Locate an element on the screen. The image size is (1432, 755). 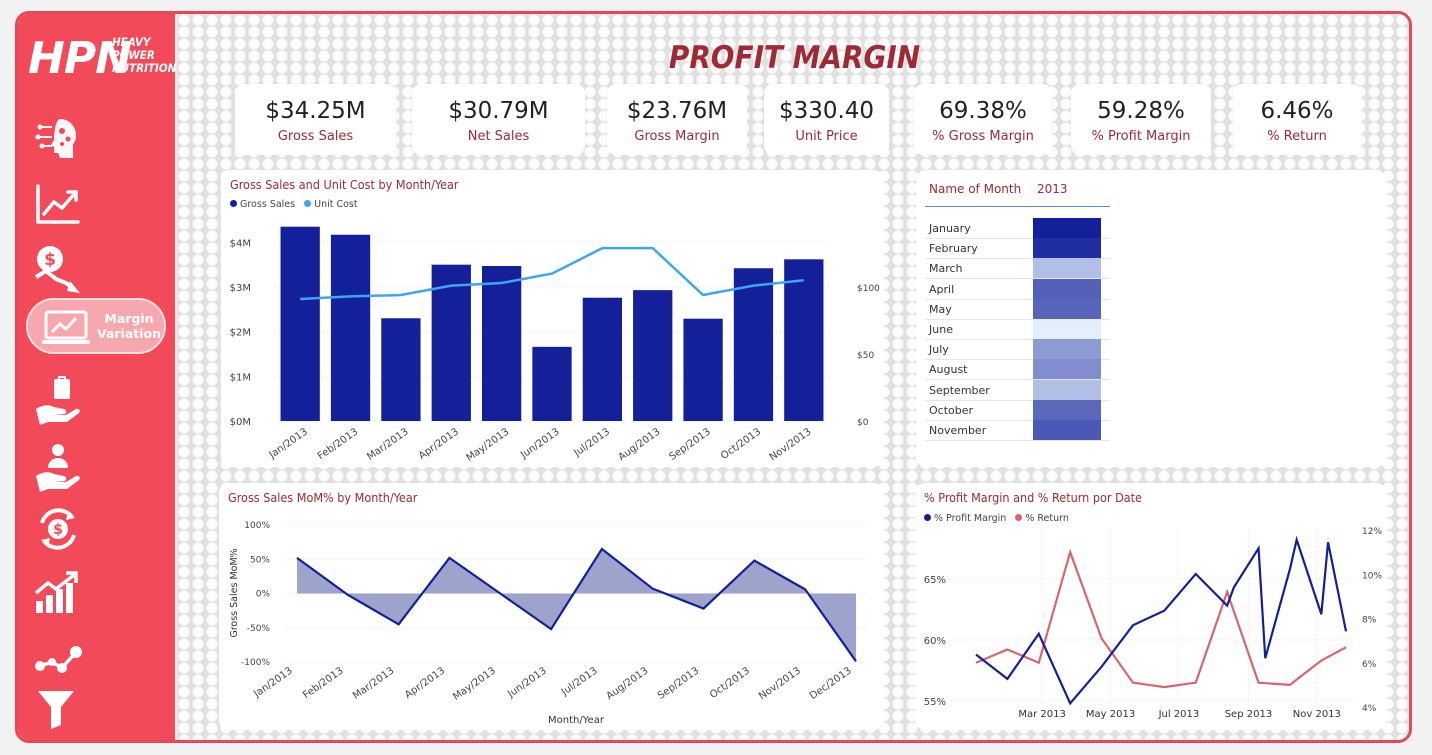
y-tick-label: $1M is located at coordinates (240, 377).